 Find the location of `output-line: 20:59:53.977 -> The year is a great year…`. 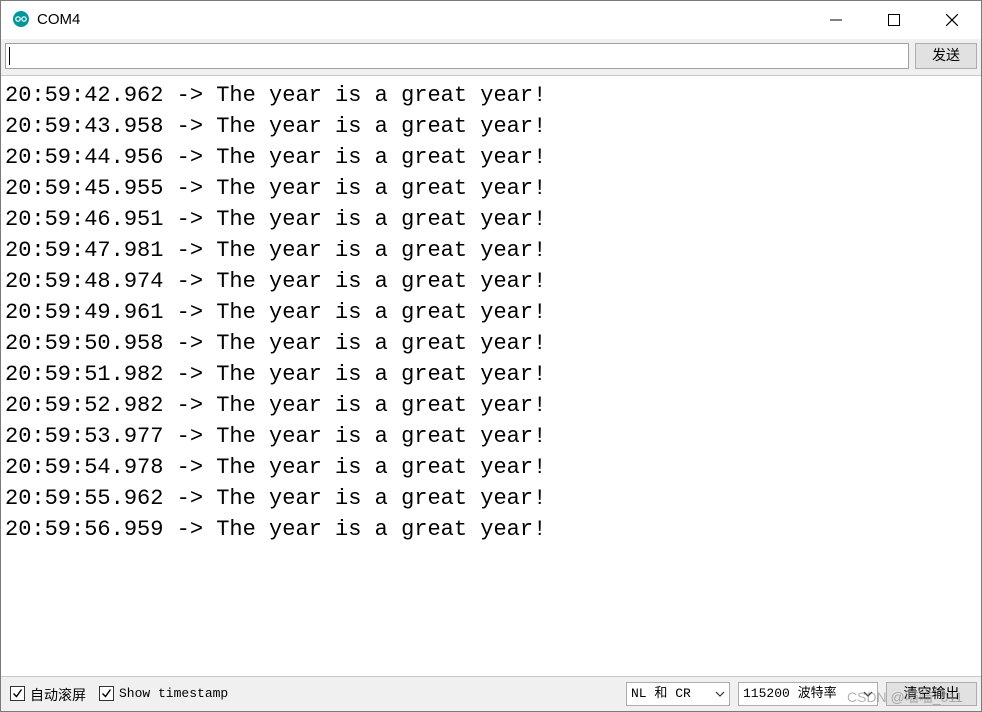

output-line: 20:59:53.977 -> The year is a great year… is located at coordinates (276, 436).